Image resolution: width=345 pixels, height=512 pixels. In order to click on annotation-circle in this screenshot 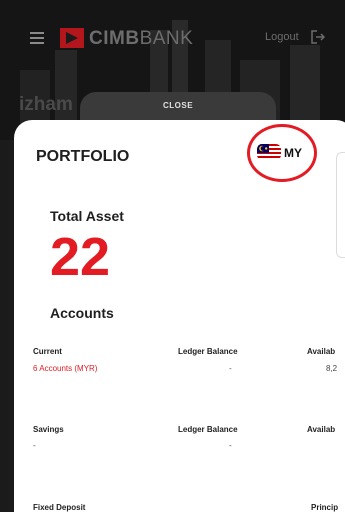, I will do `click(282, 153)`.